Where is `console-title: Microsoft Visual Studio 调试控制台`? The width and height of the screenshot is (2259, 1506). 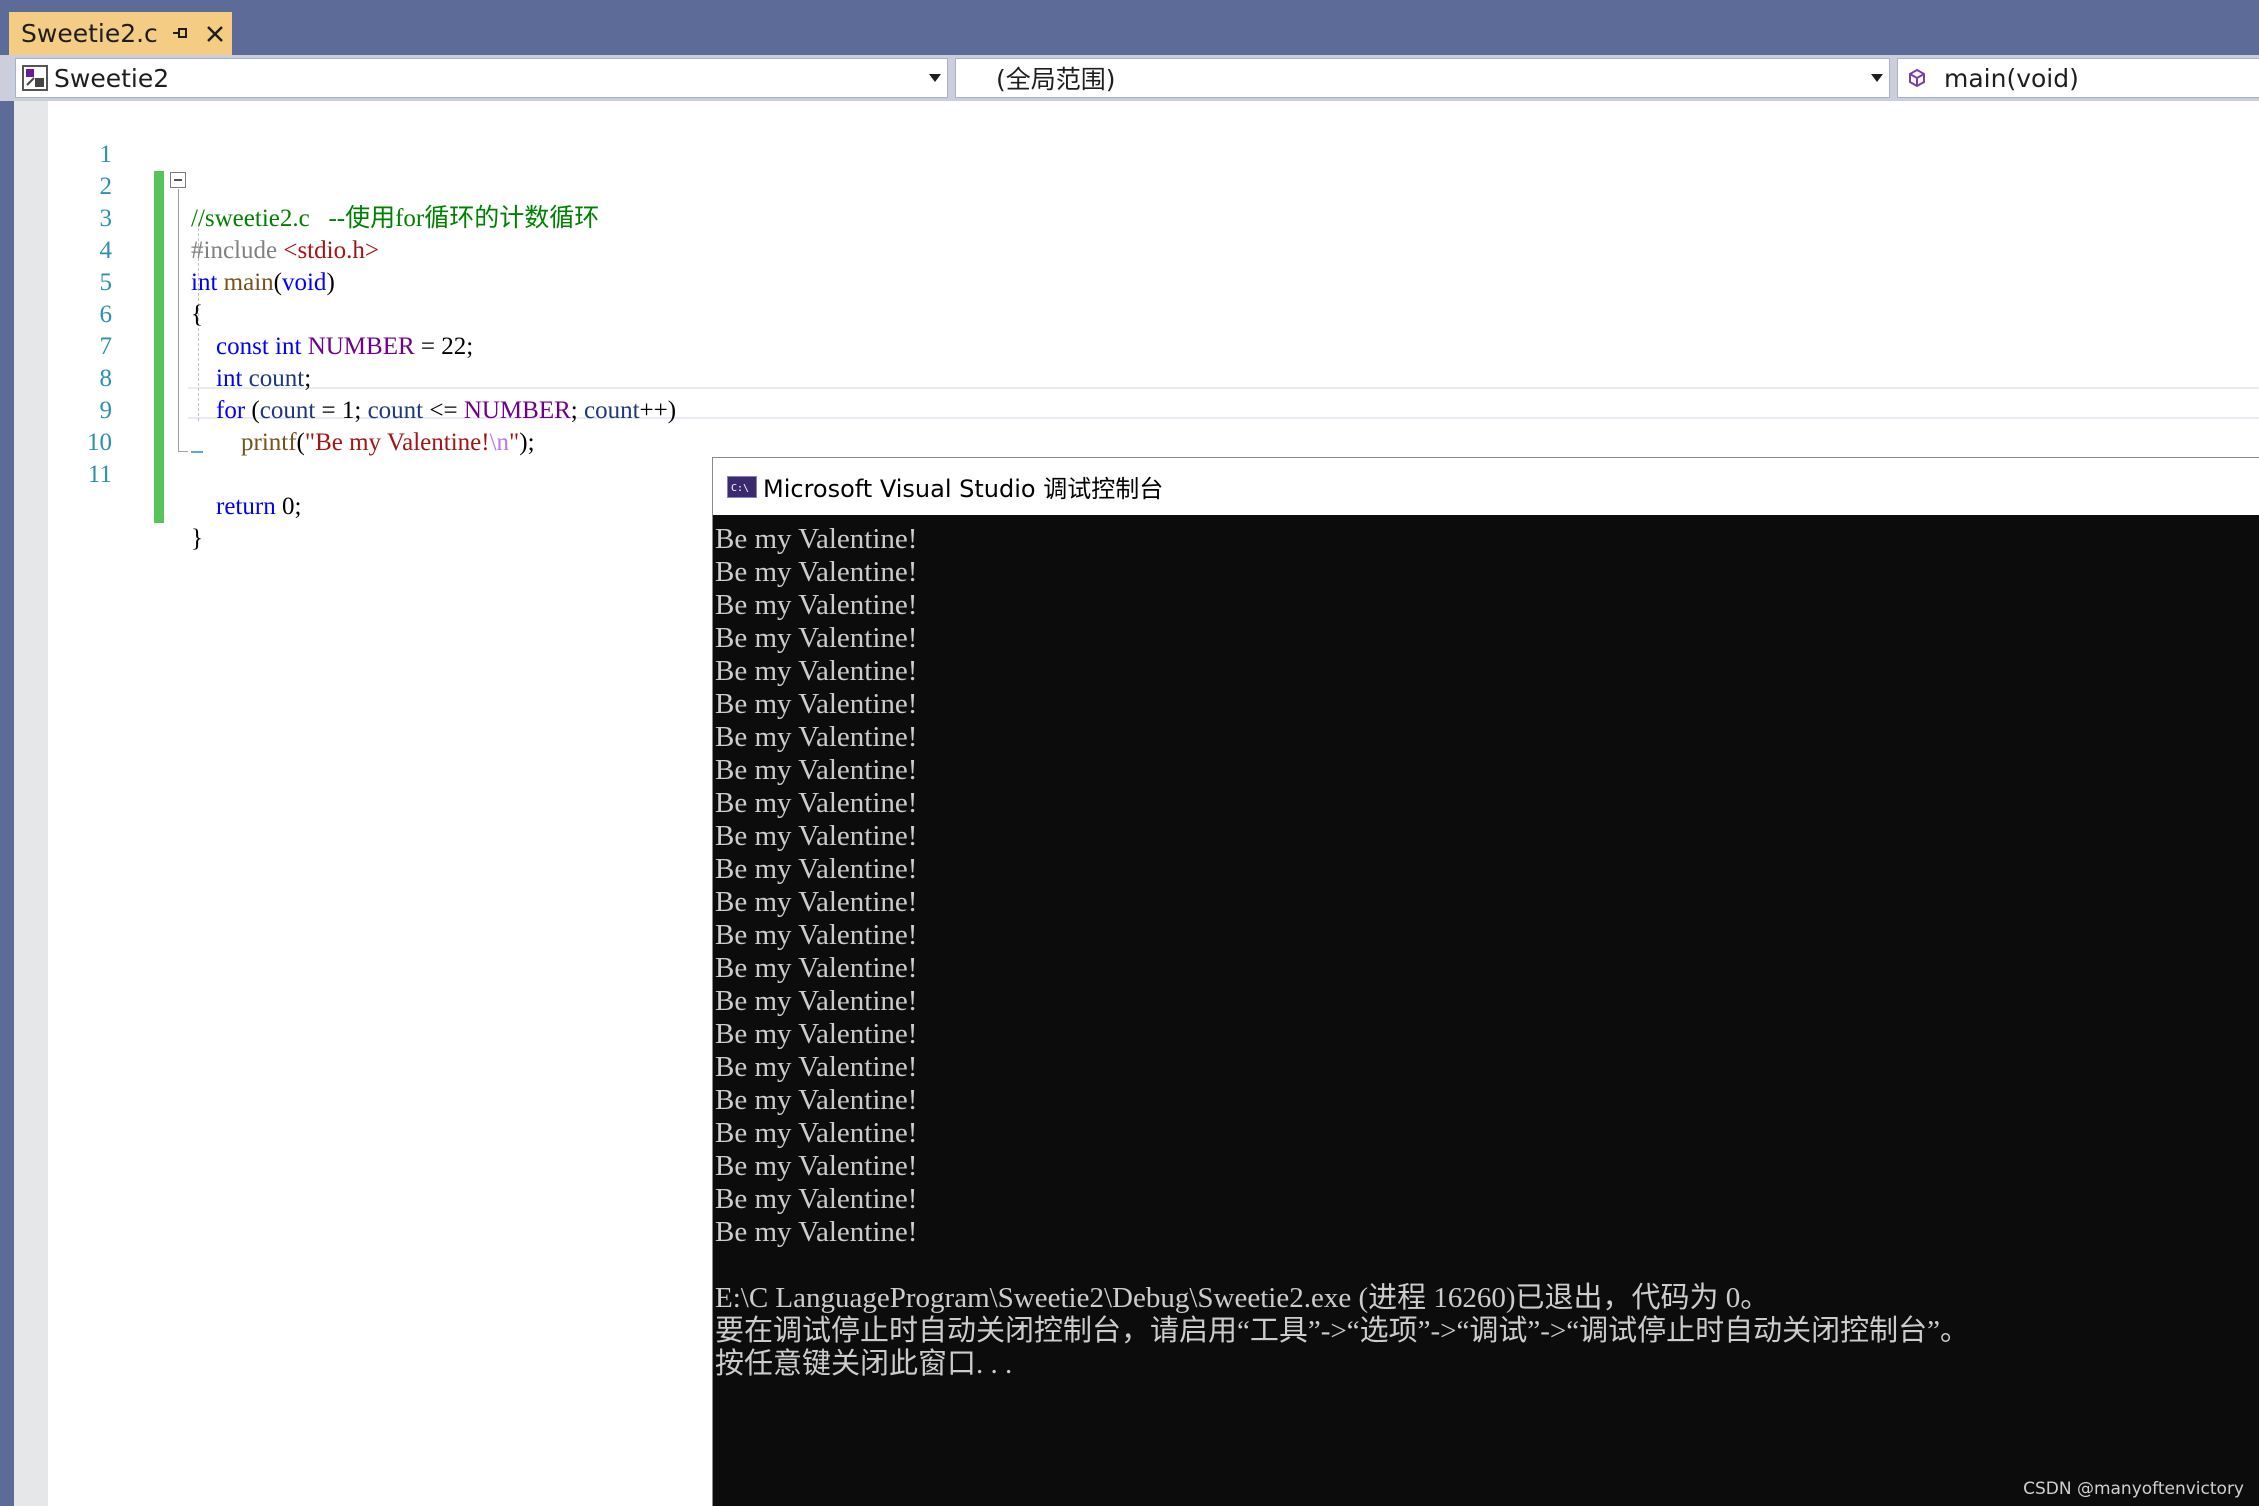 console-title: Microsoft Visual Studio 调试控制台 is located at coordinates (963, 489).